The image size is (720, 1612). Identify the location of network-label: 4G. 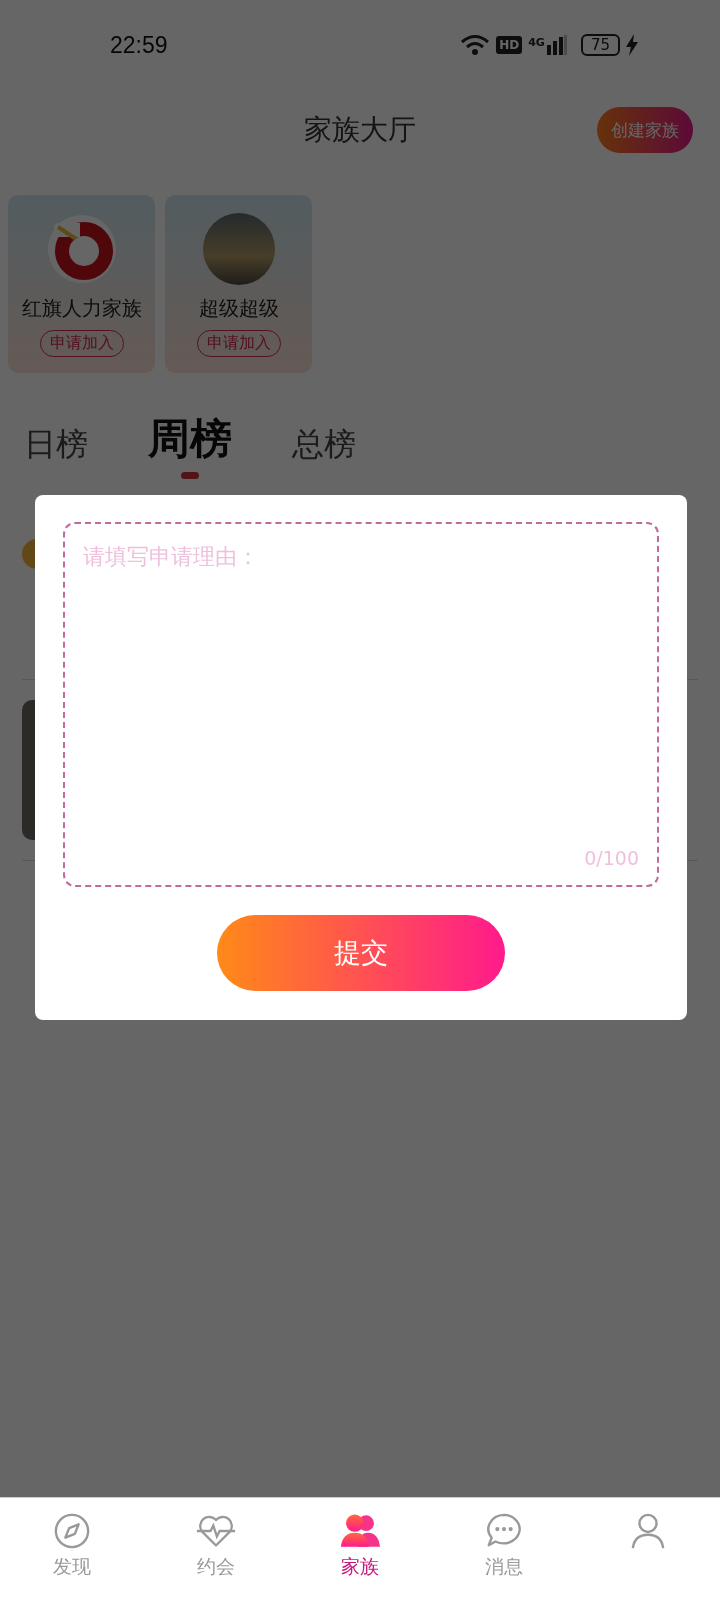
(536, 42).